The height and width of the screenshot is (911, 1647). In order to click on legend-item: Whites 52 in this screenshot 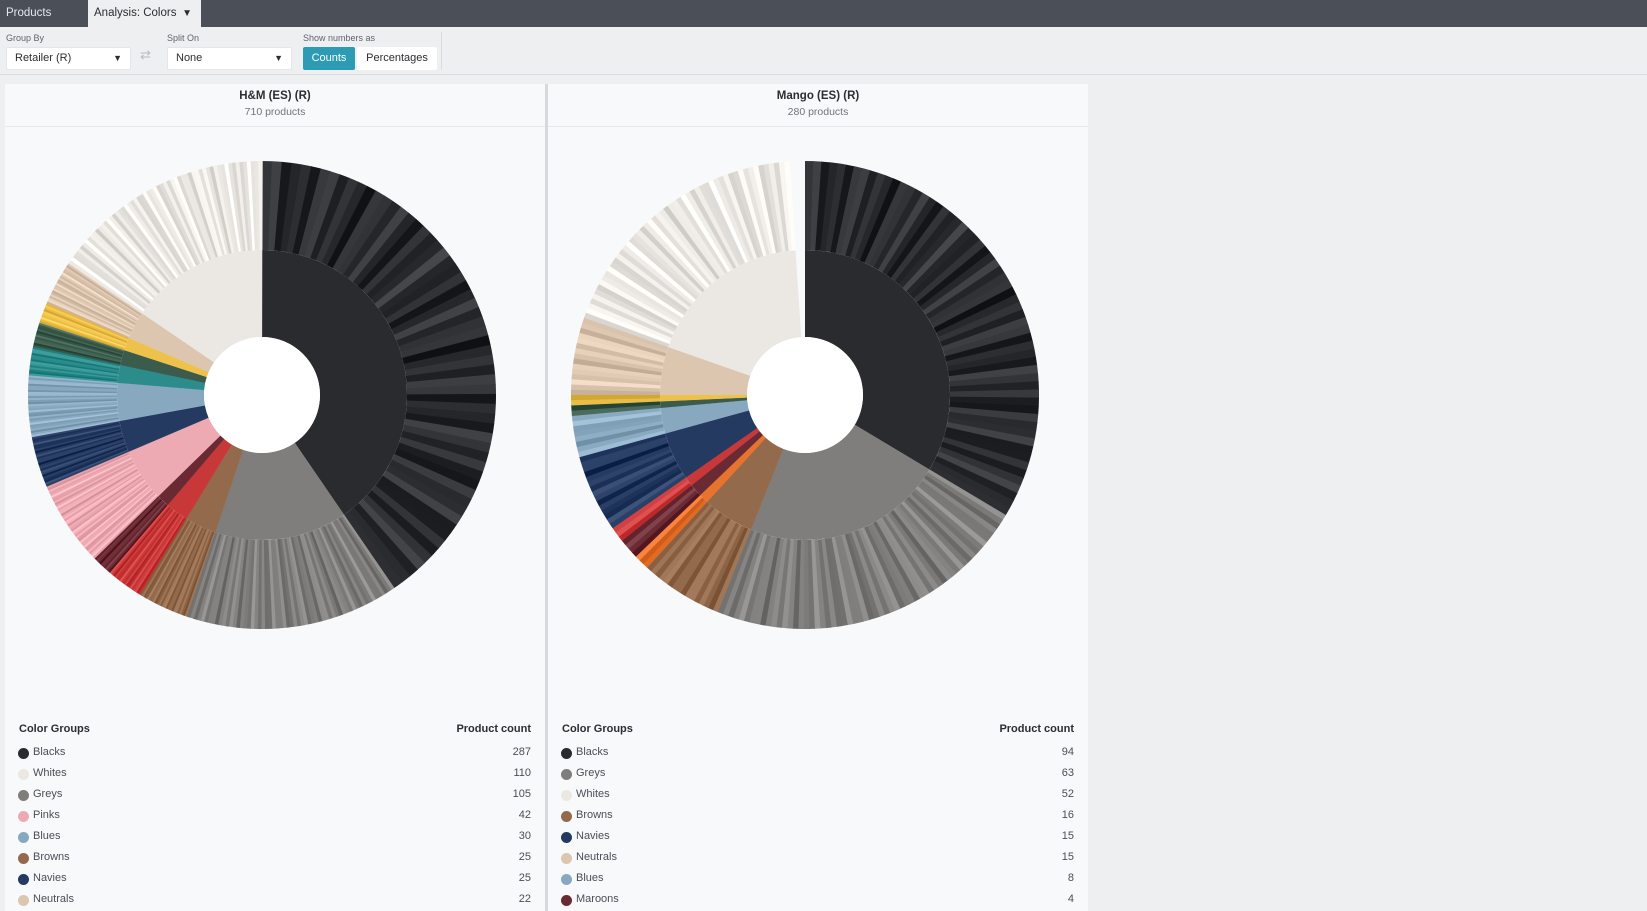, I will do `click(817, 798)`.